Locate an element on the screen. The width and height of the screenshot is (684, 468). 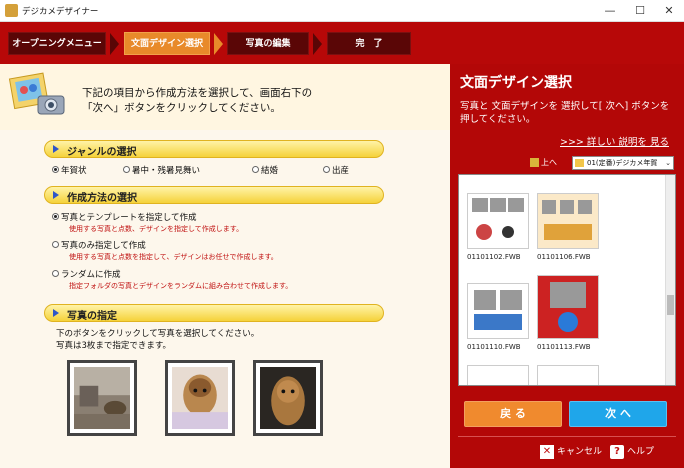
section-genre: ジャンルの選択 is located at coordinates (214, 149).